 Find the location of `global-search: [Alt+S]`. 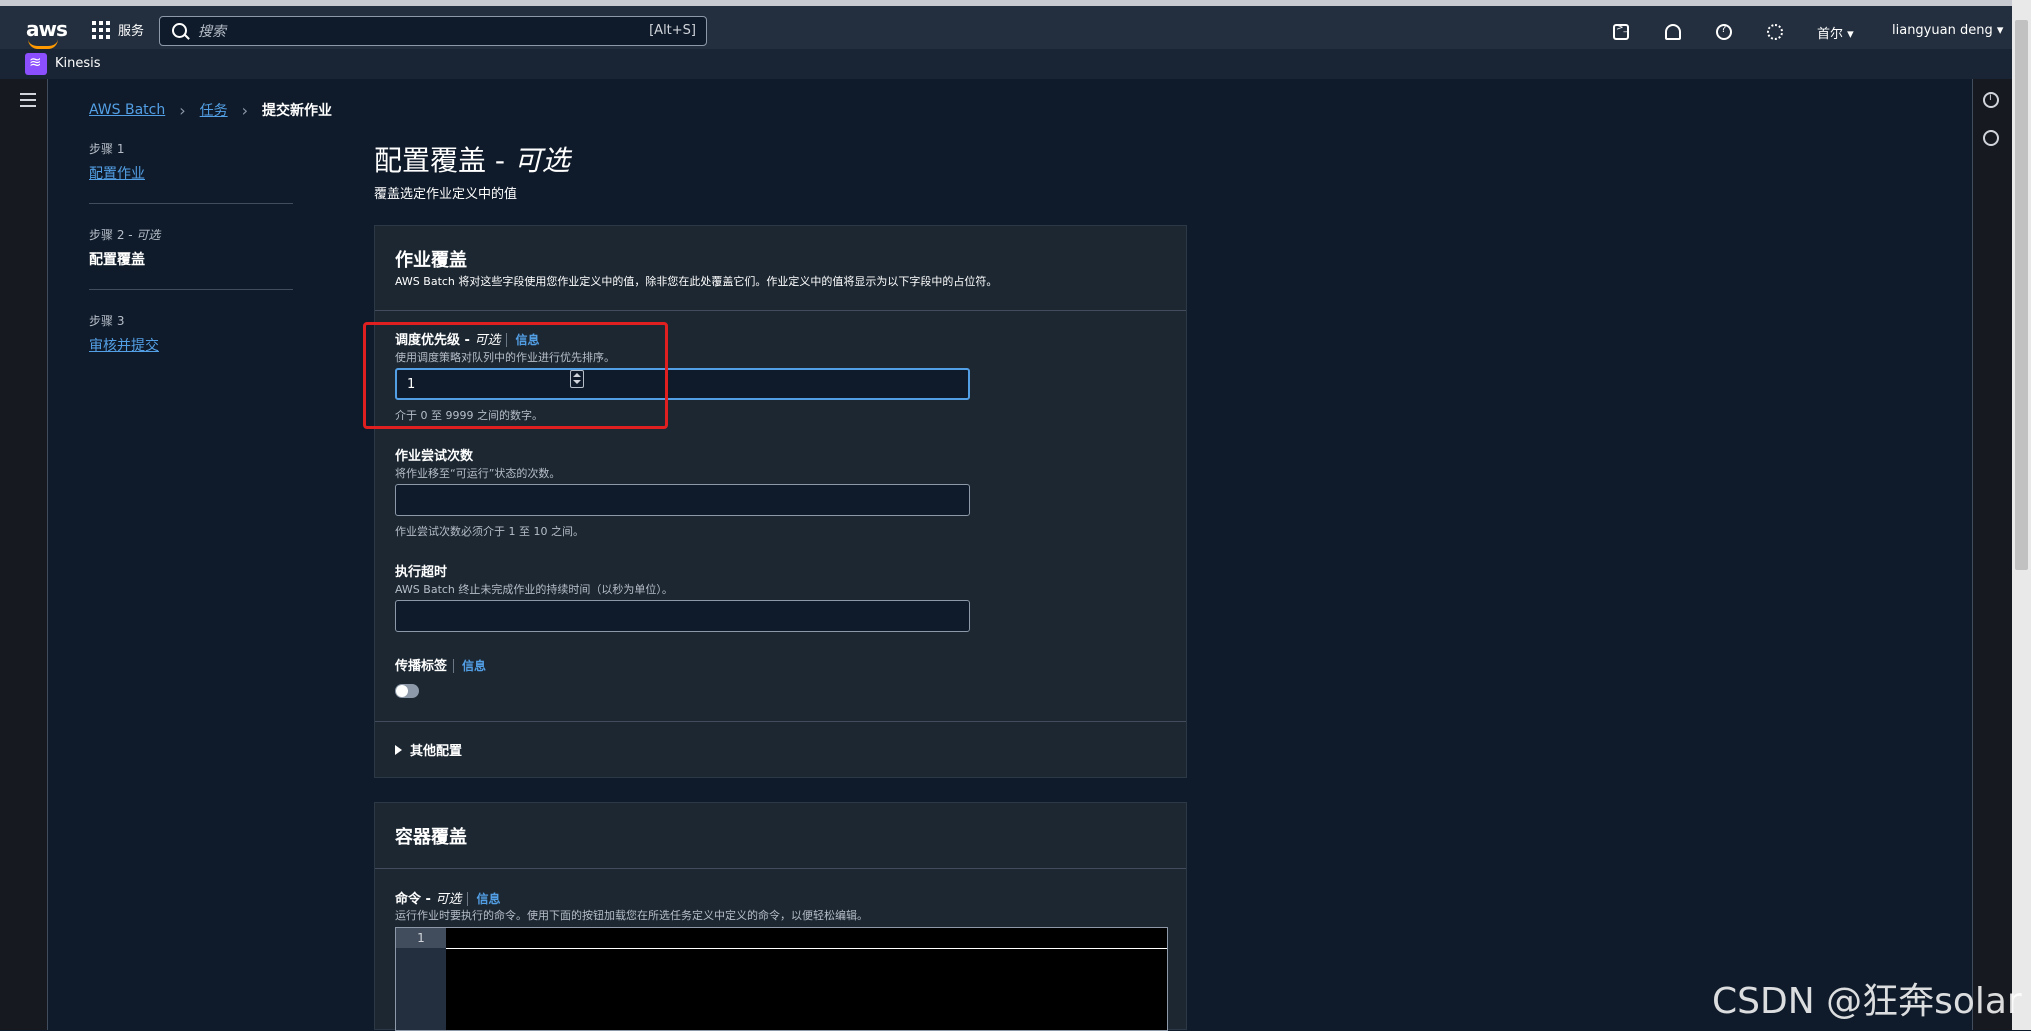

global-search: [Alt+S] is located at coordinates (433, 31).